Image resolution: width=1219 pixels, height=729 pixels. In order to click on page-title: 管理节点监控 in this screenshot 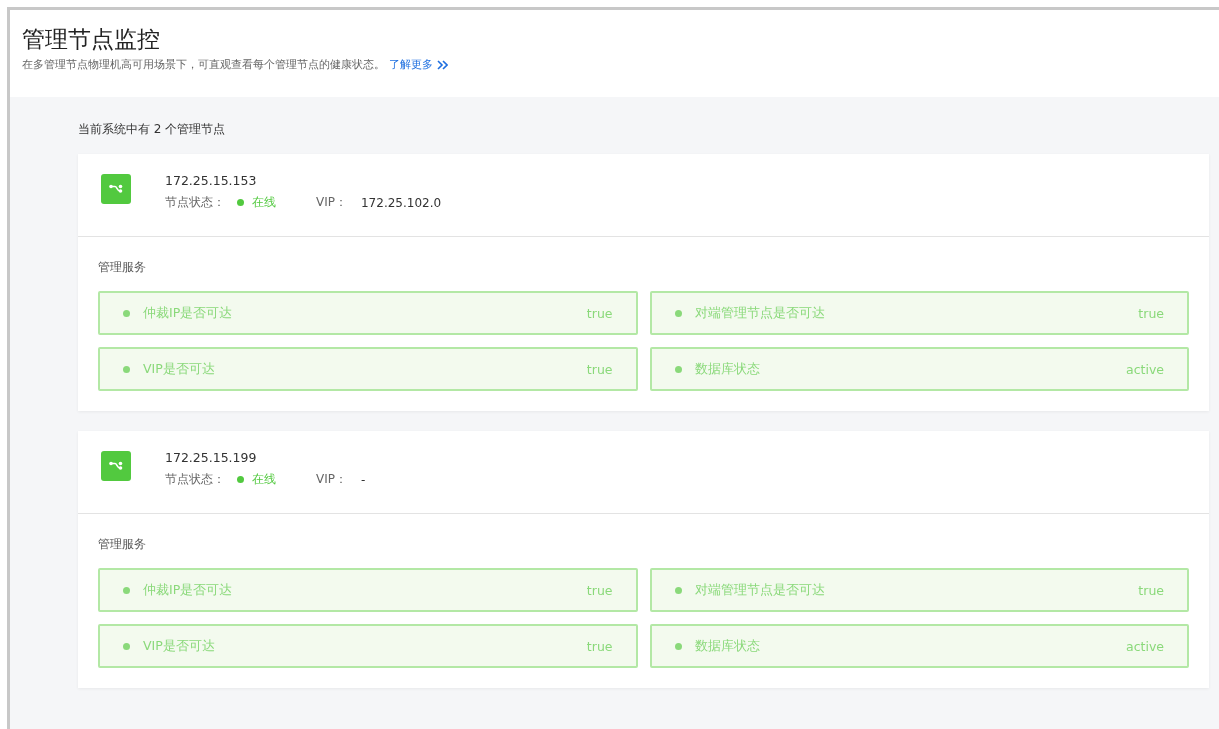, I will do `click(91, 39)`.